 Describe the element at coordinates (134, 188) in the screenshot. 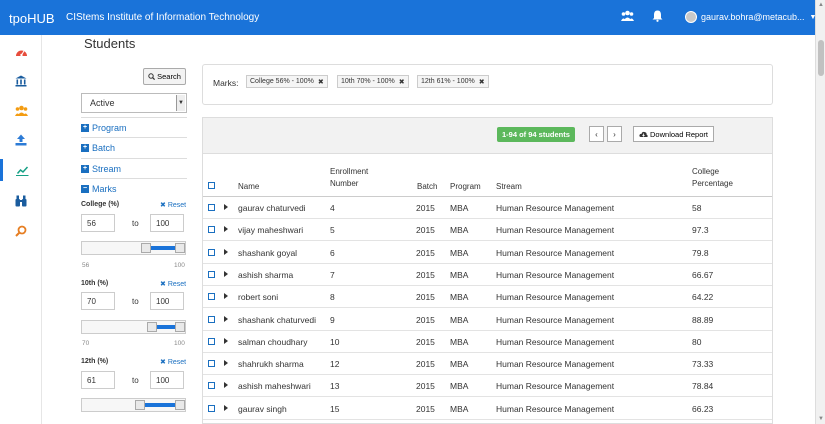

I see `facet-marks: − Marks` at that location.